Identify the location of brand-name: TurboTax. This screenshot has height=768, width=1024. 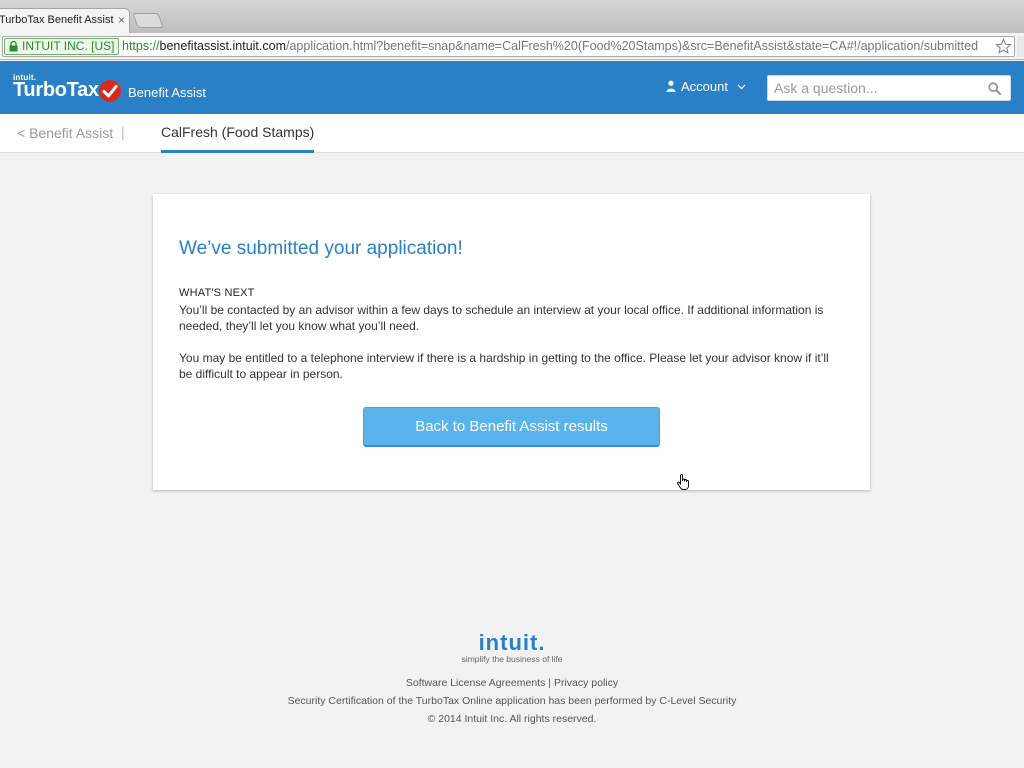
(56, 90).